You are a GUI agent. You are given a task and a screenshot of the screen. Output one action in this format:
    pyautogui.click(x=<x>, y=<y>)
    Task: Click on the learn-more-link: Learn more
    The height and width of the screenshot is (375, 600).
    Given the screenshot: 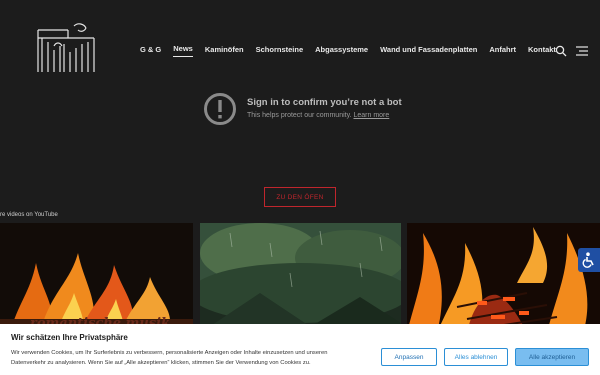 What is the action you would take?
    pyautogui.click(x=371, y=115)
    